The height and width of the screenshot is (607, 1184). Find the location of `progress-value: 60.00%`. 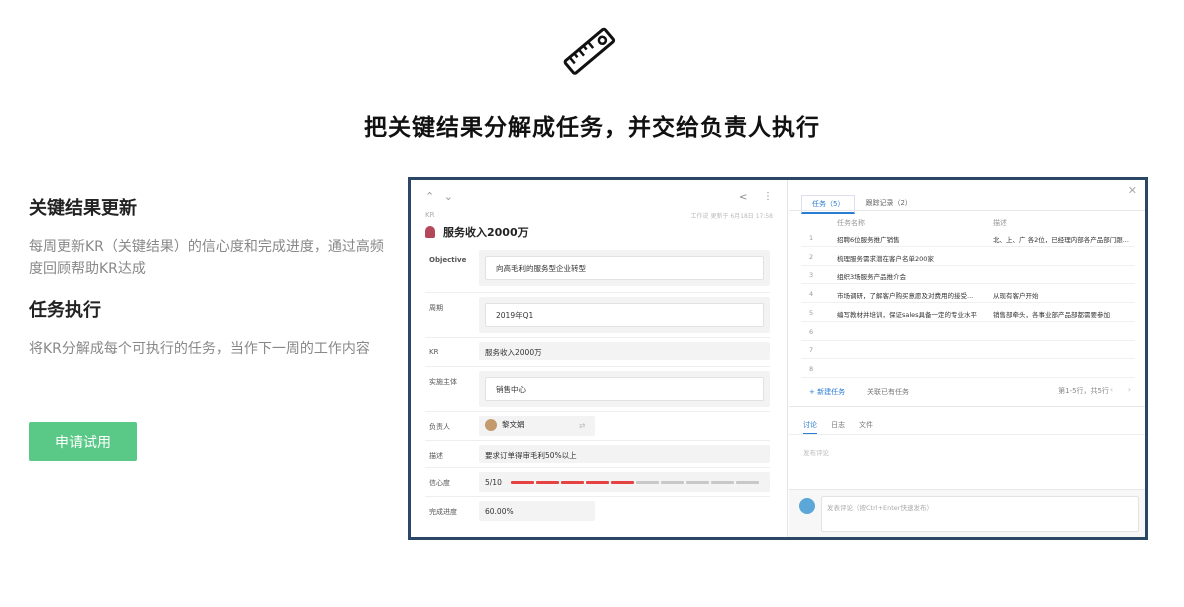

progress-value: 60.00% is located at coordinates (499, 511).